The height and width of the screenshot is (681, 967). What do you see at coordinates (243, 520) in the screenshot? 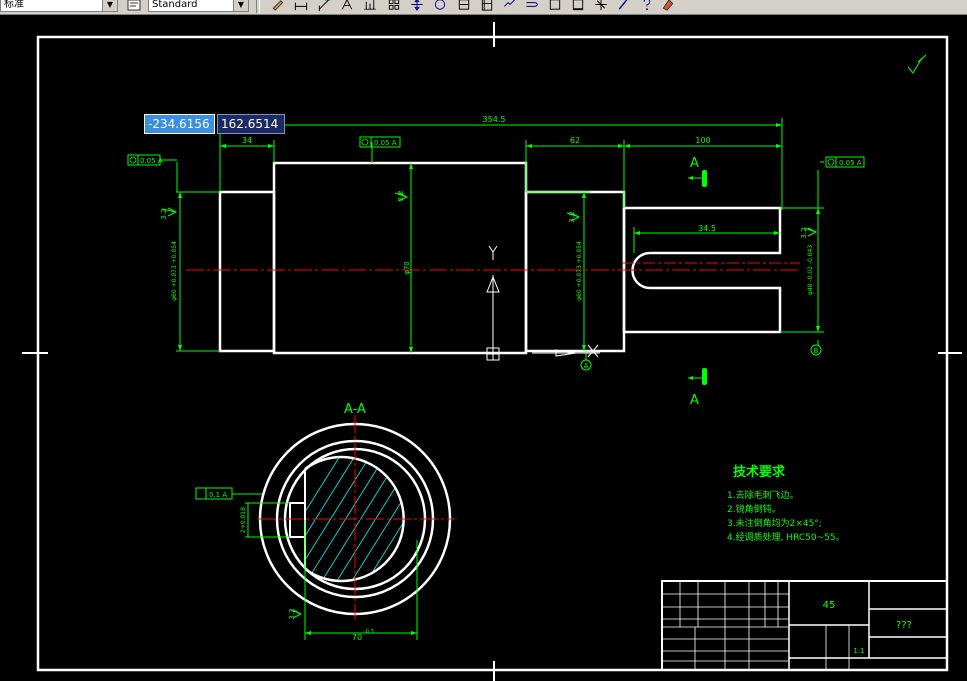
I see `section-key-dim: 2+0.018` at bounding box center [243, 520].